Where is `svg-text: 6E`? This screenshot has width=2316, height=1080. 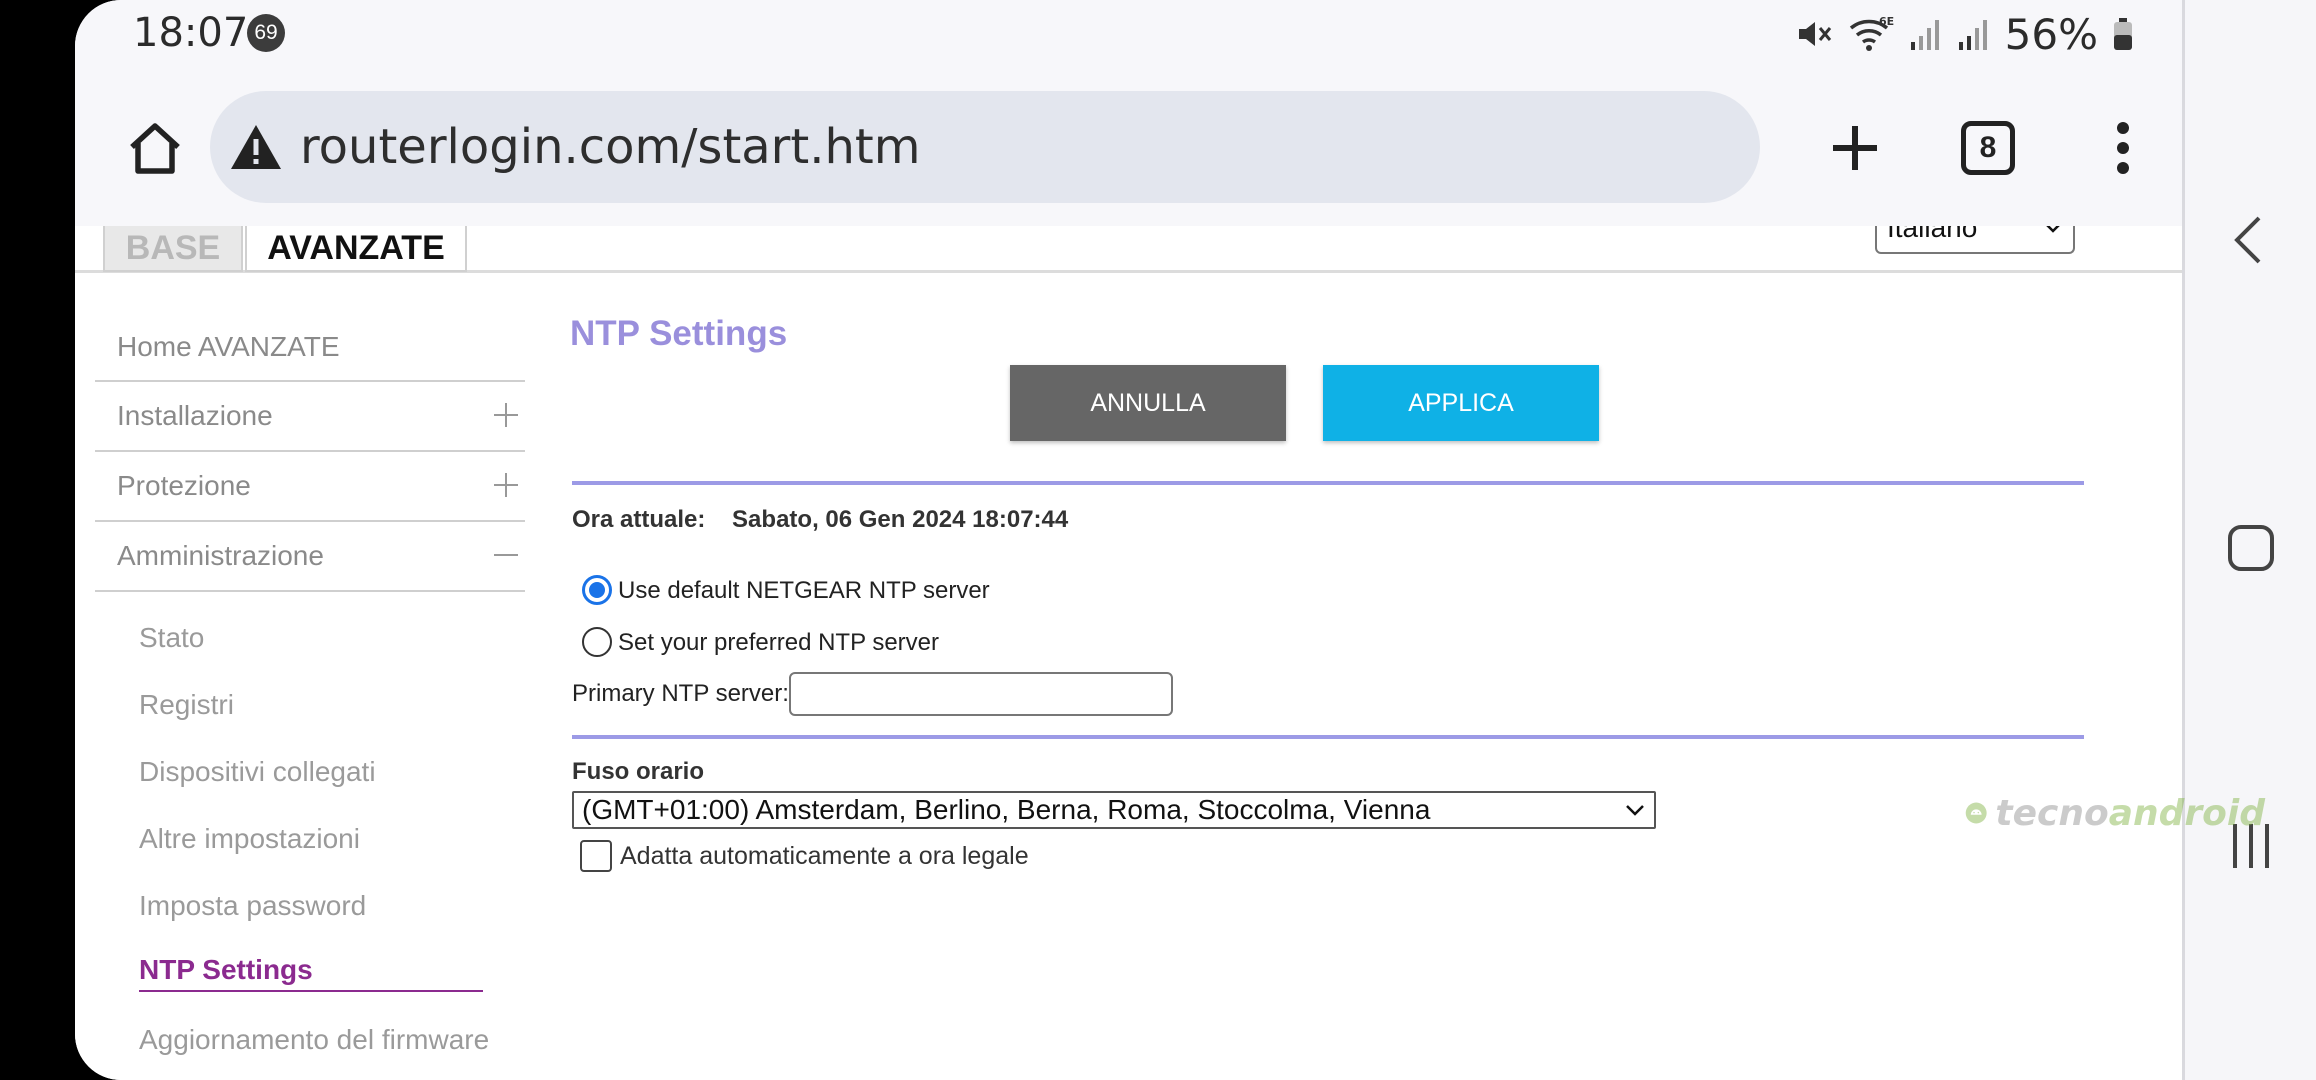
svg-text: 6E is located at coordinates (1886, 21).